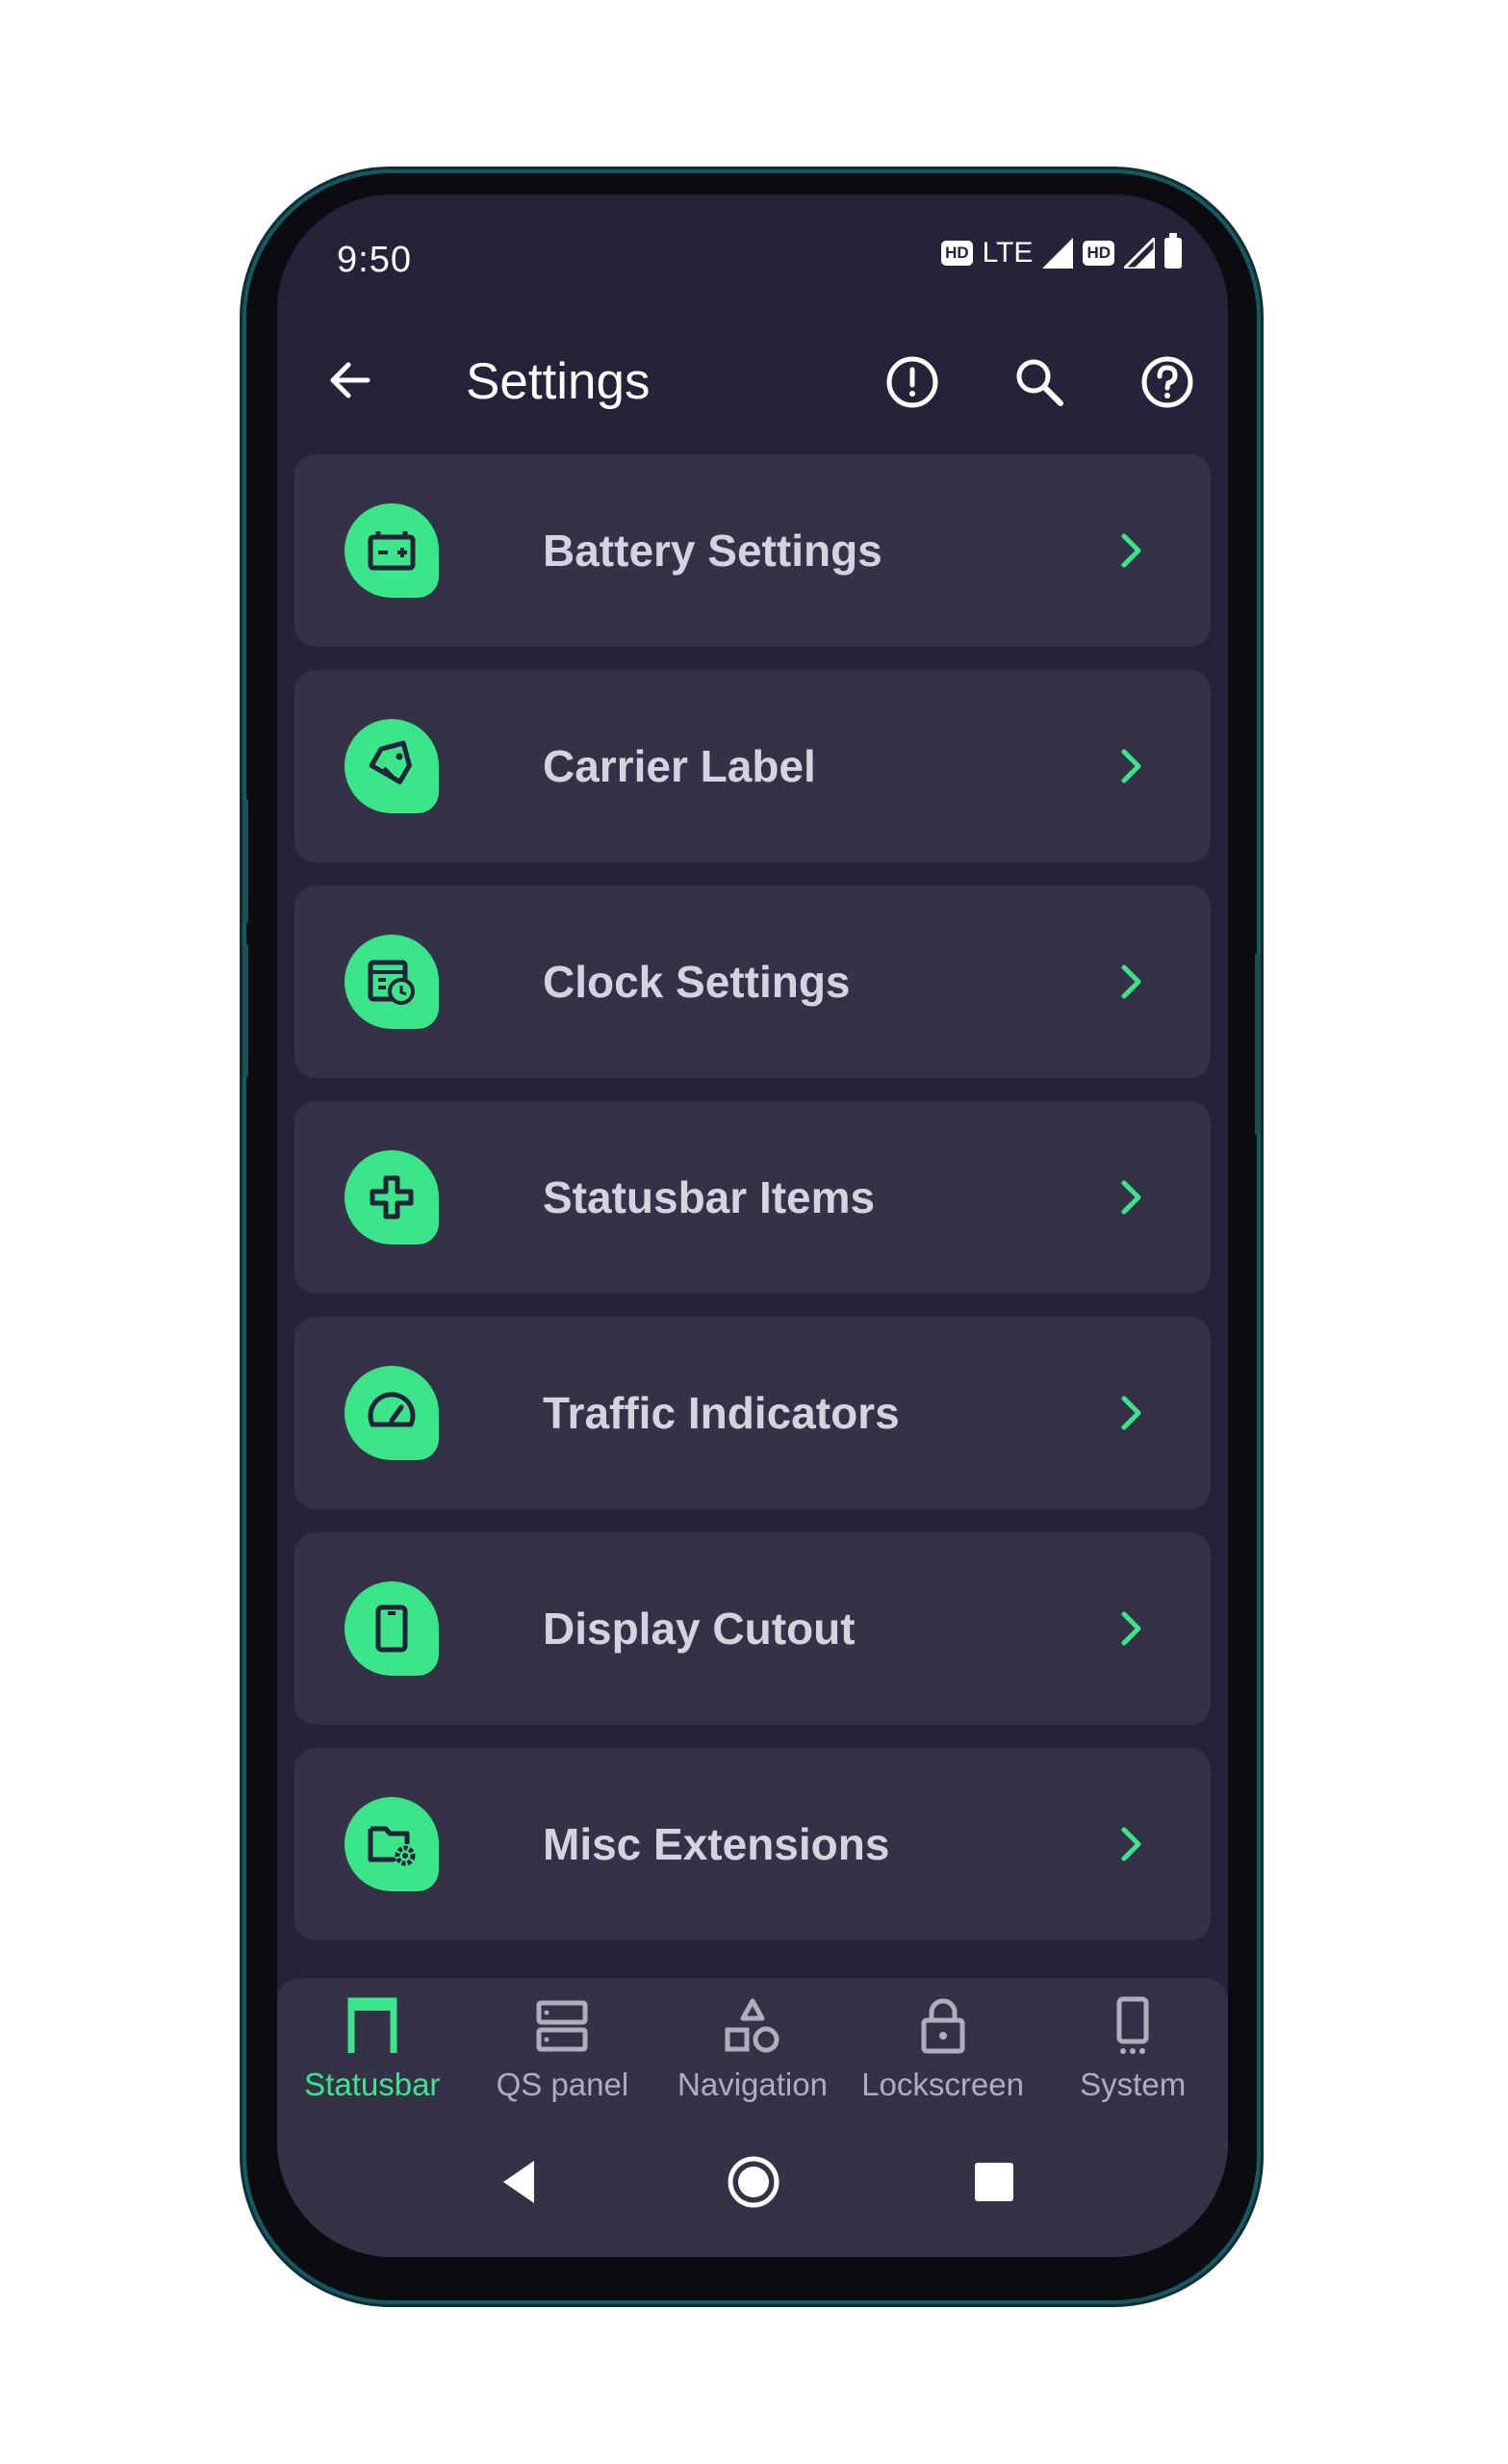 Image resolution: width=1508 pixels, height=2464 pixels. What do you see at coordinates (1008, 253) in the screenshot?
I see `network-type: LTE` at bounding box center [1008, 253].